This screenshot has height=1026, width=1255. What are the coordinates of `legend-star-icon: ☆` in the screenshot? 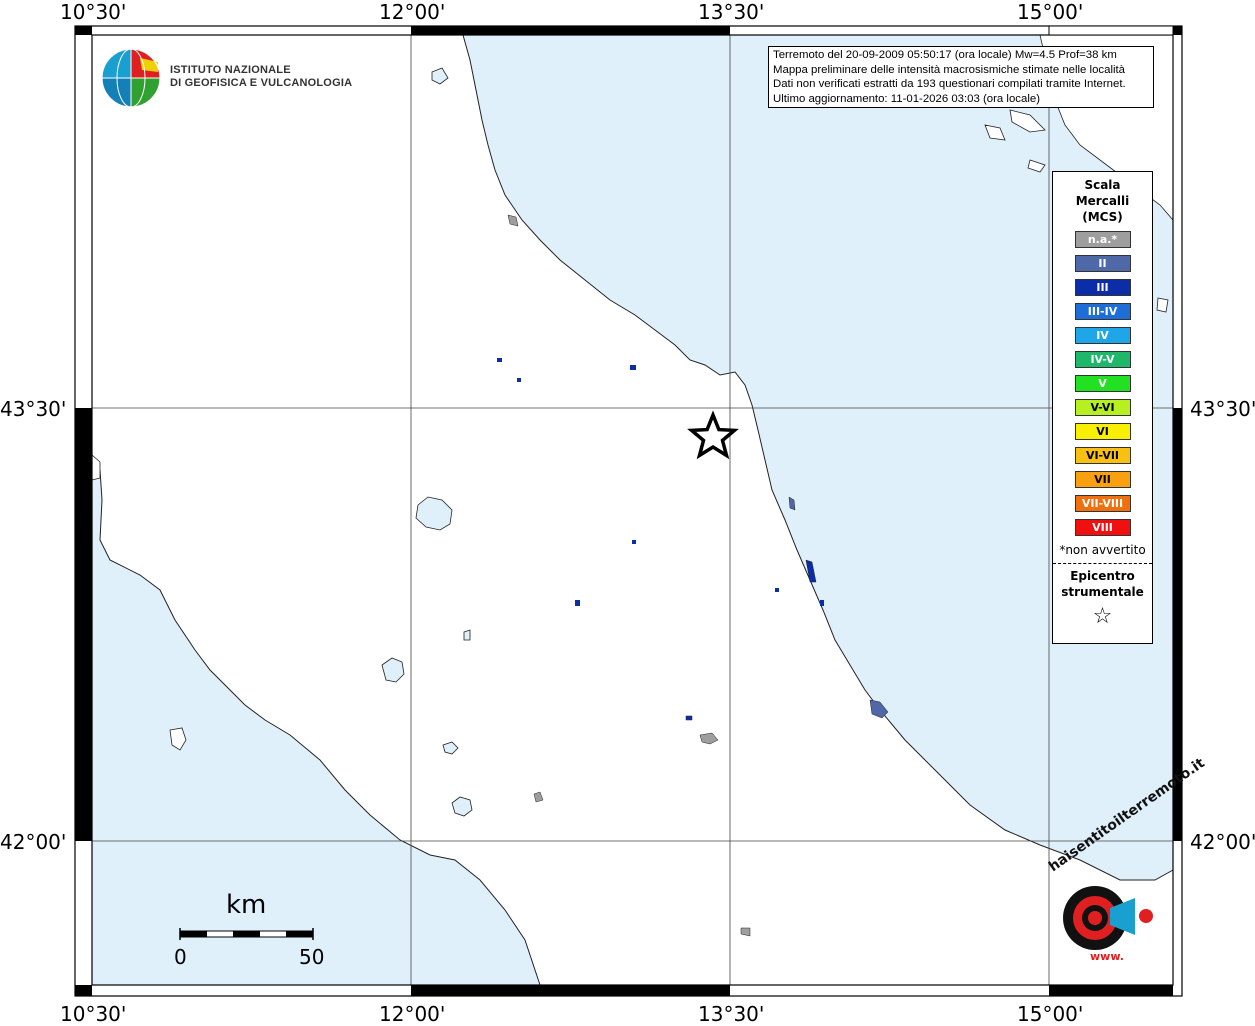 It's located at (1102, 616).